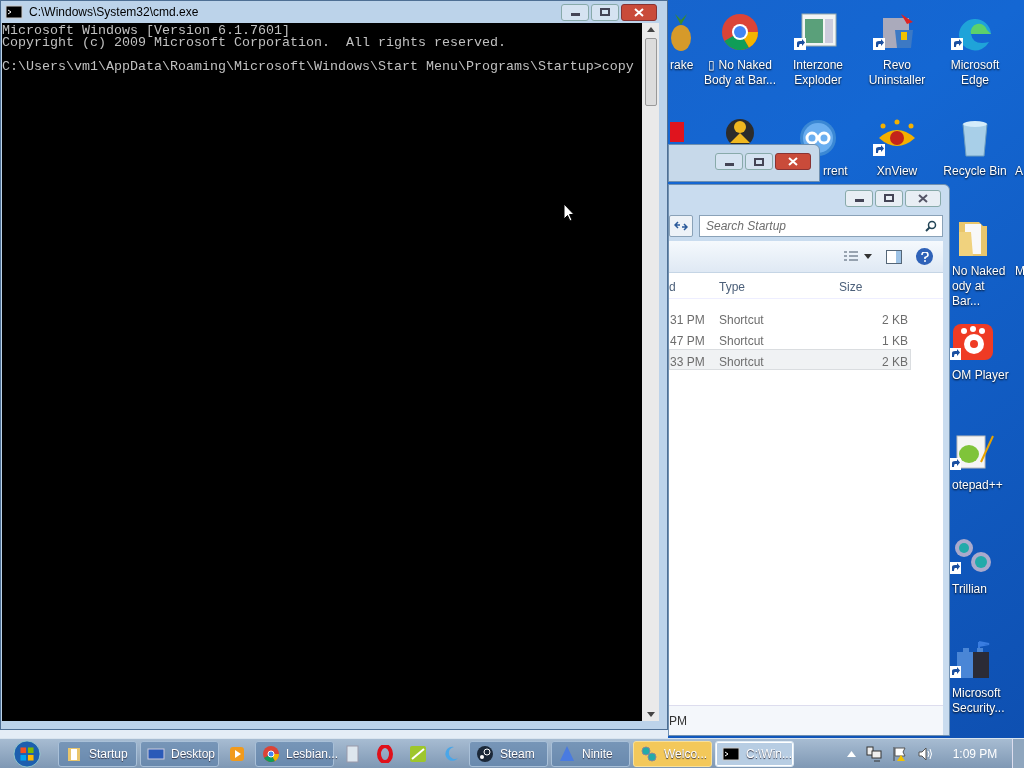  What do you see at coordinates (980, 375) in the screenshot?
I see `desktop-icon-label: OM Player` at bounding box center [980, 375].